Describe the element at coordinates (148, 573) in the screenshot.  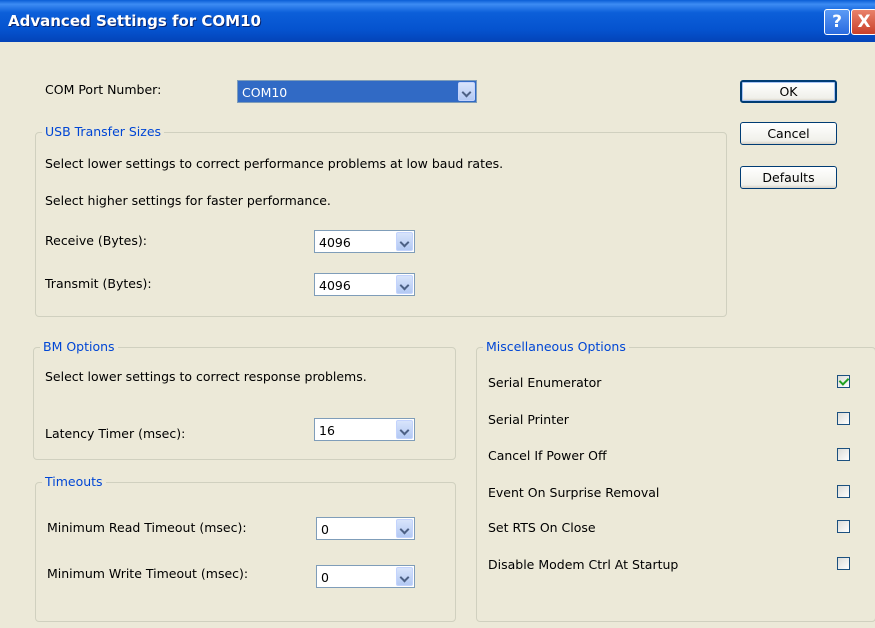
I see `min-write-timeout-label: Minimum Write Timeout (msec):` at that location.